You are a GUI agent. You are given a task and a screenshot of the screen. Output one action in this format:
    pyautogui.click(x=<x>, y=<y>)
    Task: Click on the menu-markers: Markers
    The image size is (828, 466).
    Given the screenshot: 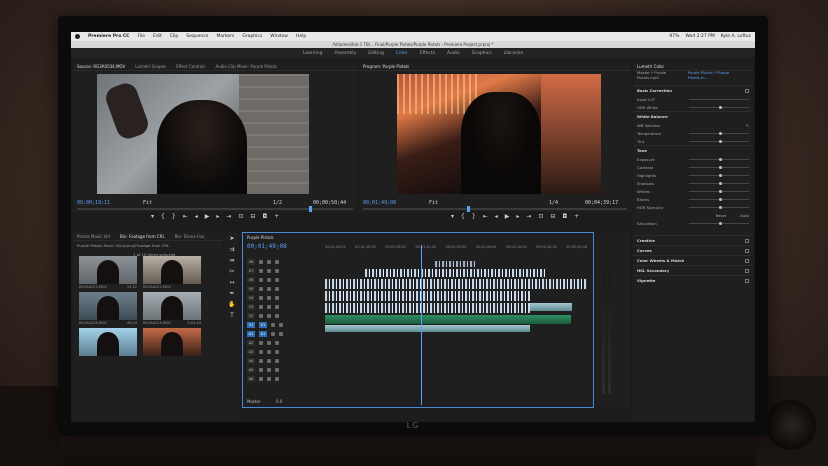 What is the action you would take?
    pyautogui.click(x=225, y=36)
    